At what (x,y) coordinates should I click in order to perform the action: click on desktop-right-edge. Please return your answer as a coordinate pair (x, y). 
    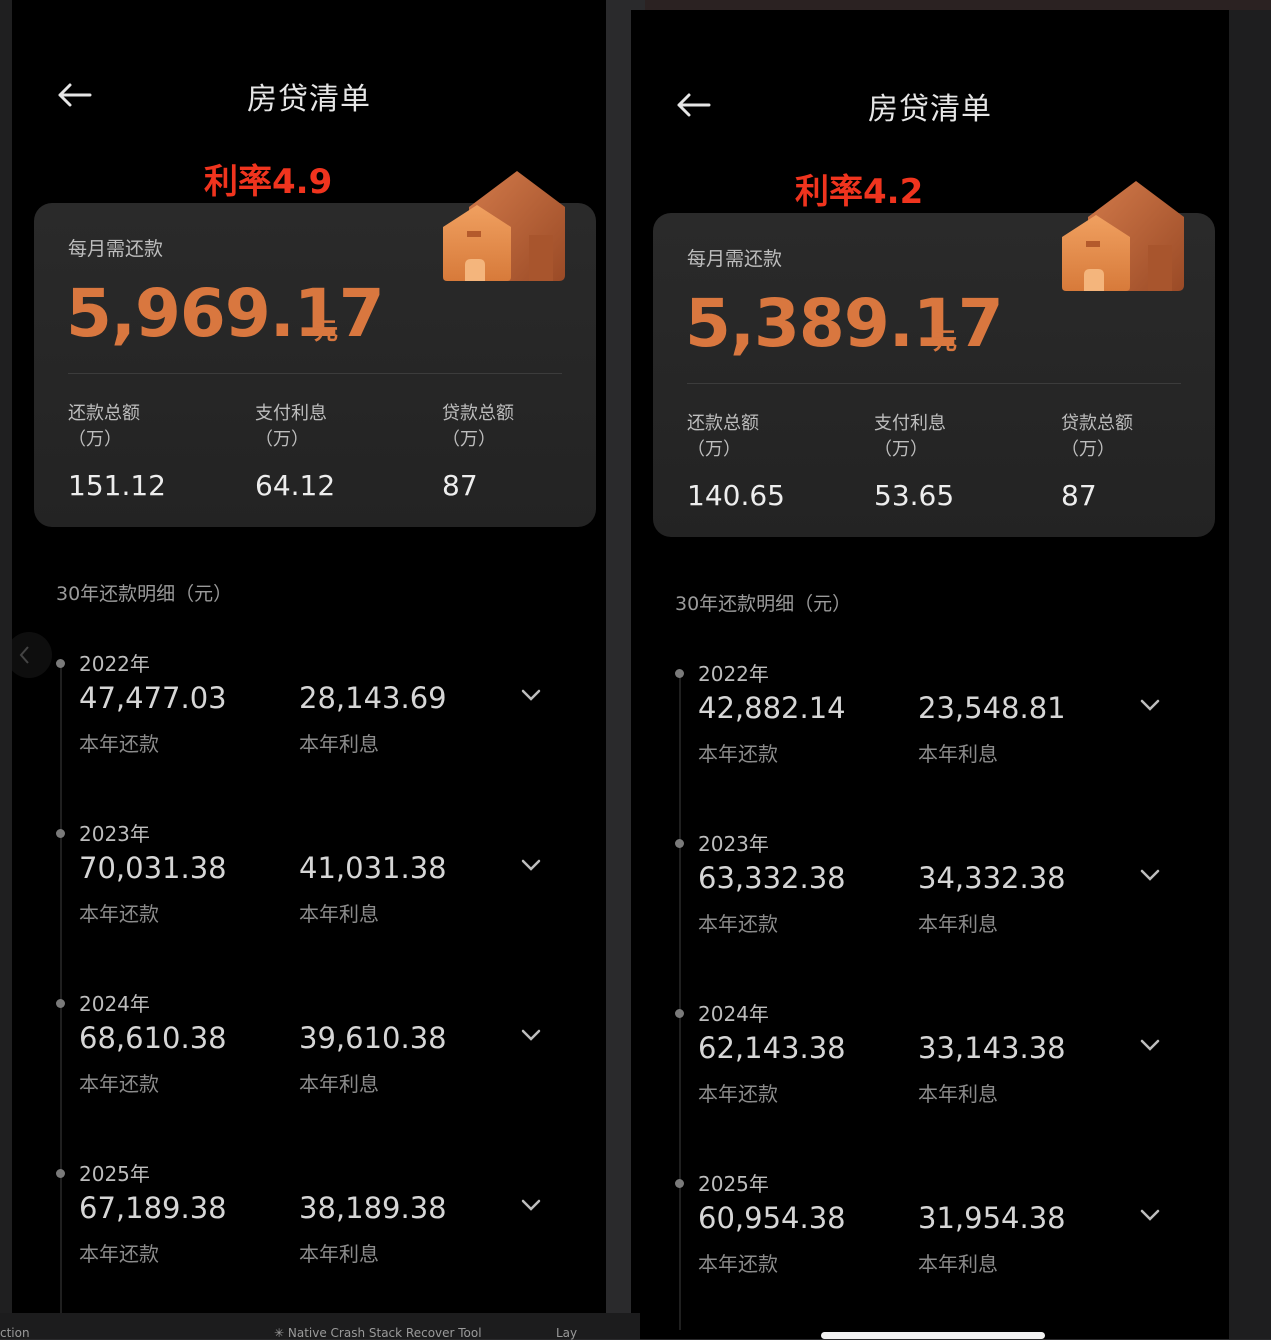
    Looking at the image, I should click on (1250, 674).